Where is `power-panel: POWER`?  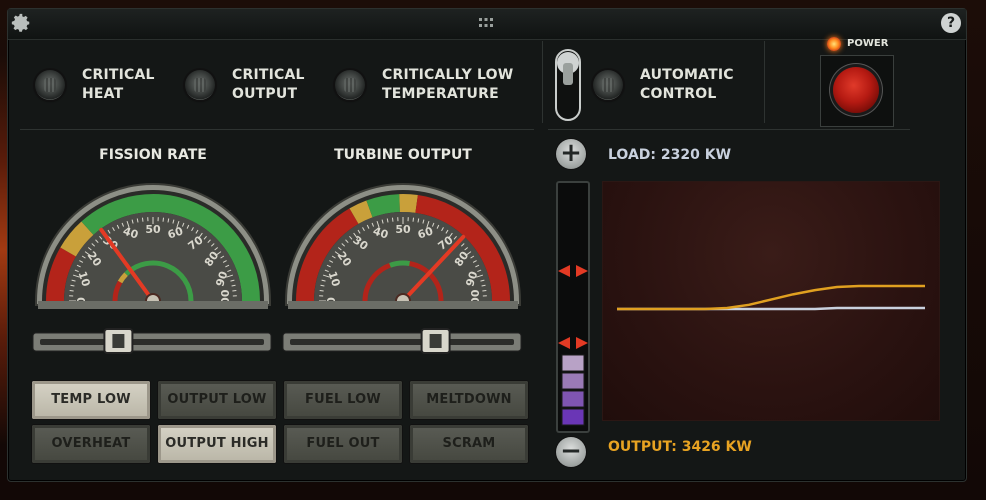
power-panel: POWER is located at coordinates (857, 82).